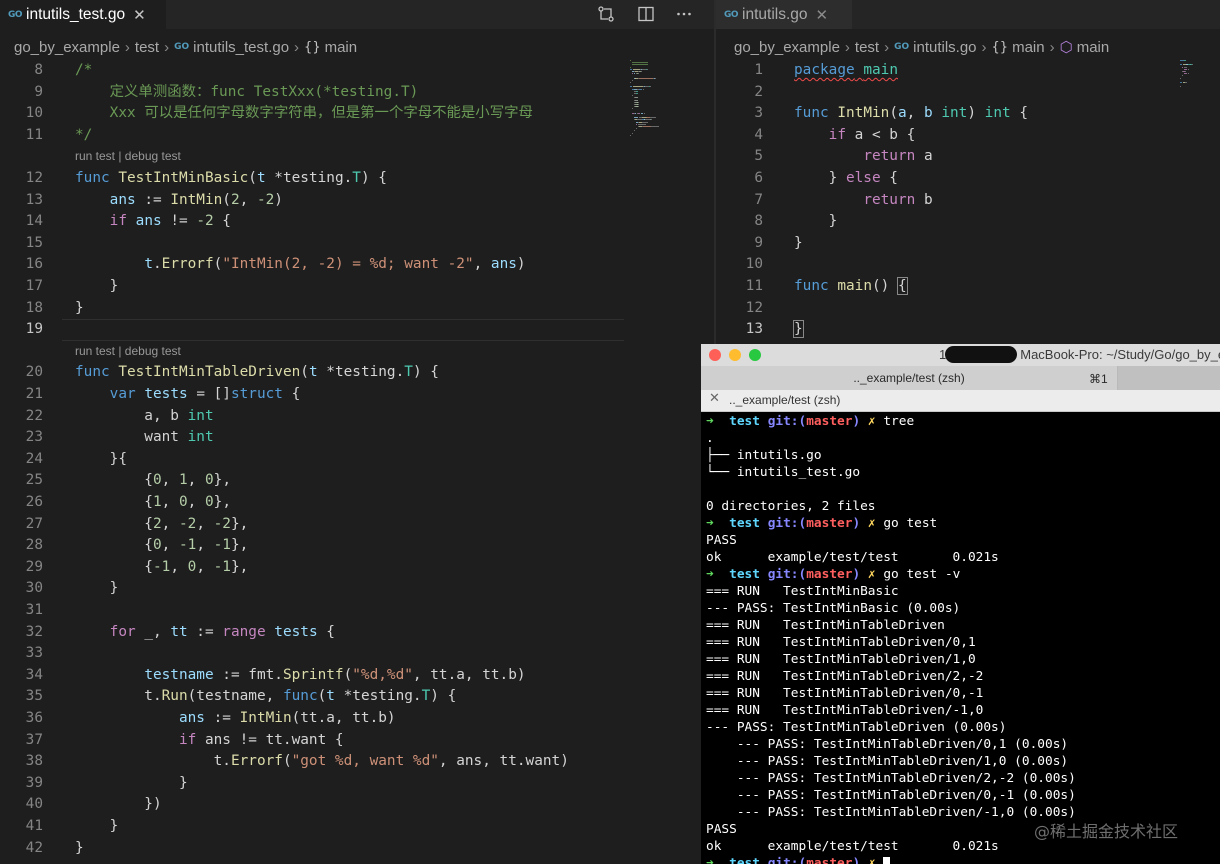 This screenshot has width=1220, height=864. Describe the element at coordinates (684, 14) in the screenshot. I see `more-actions-icon` at that location.